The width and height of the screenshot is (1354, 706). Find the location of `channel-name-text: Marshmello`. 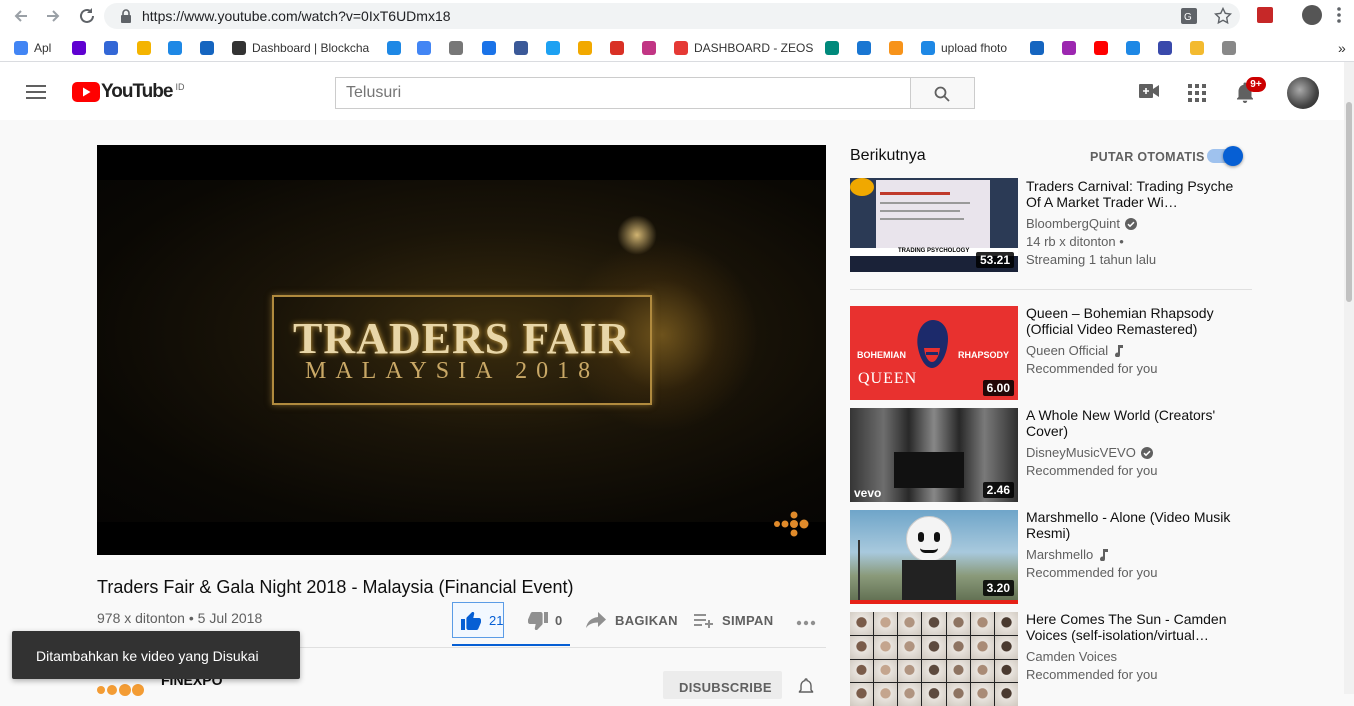

channel-name-text: Marshmello is located at coordinates (1060, 554).